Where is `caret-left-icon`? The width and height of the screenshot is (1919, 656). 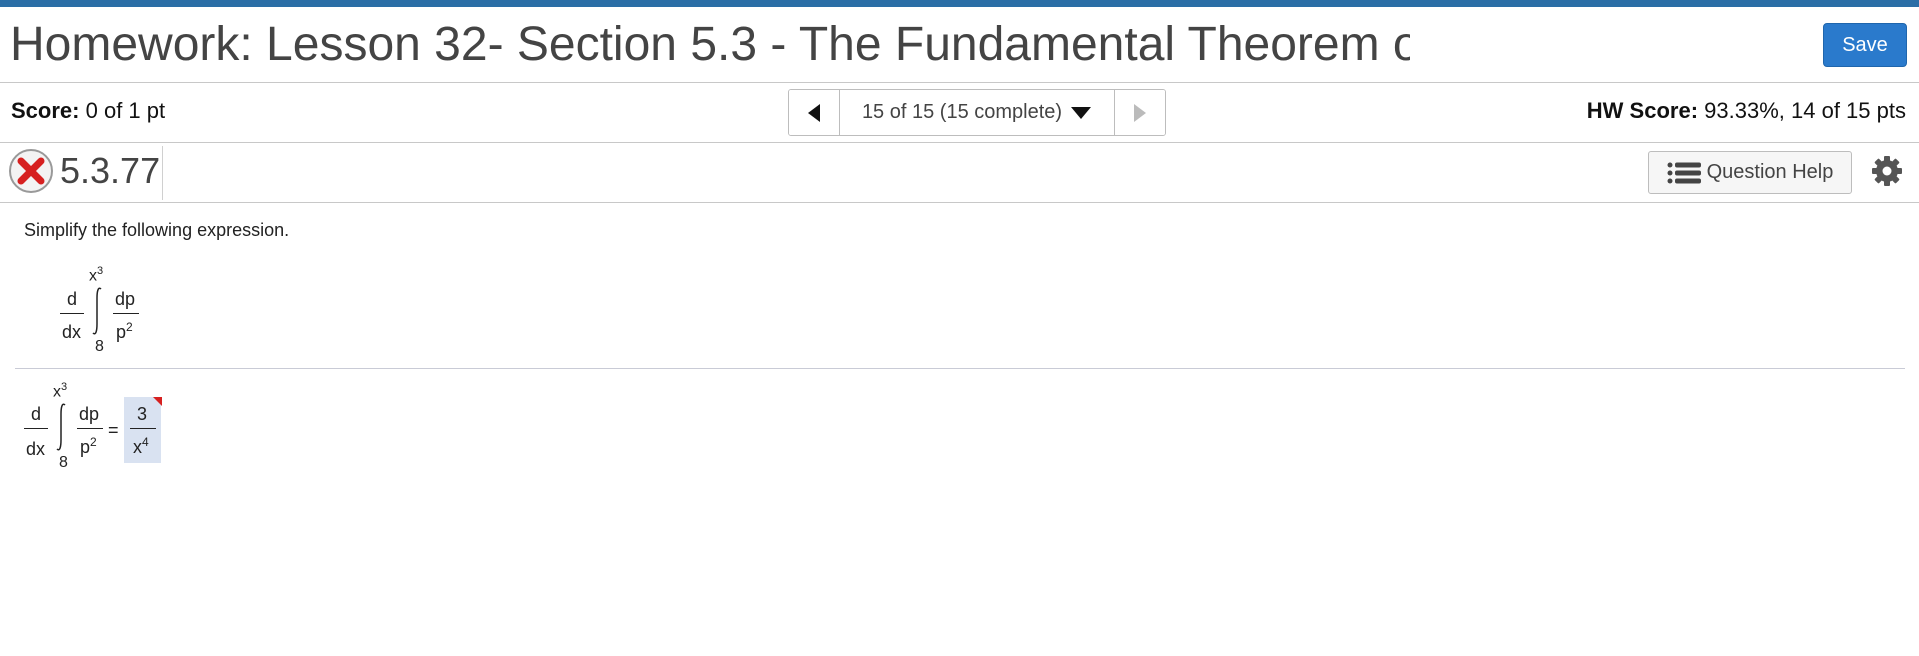
caret-left-icon is located at coordinates (814, 112).